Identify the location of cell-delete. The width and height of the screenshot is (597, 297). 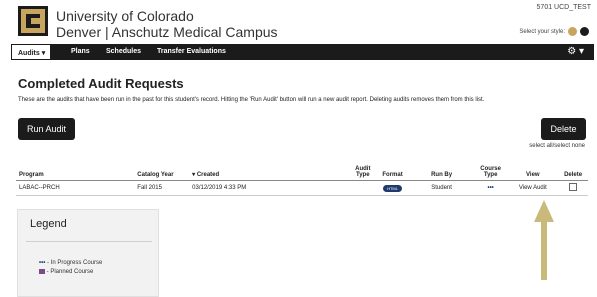
(573, 188).